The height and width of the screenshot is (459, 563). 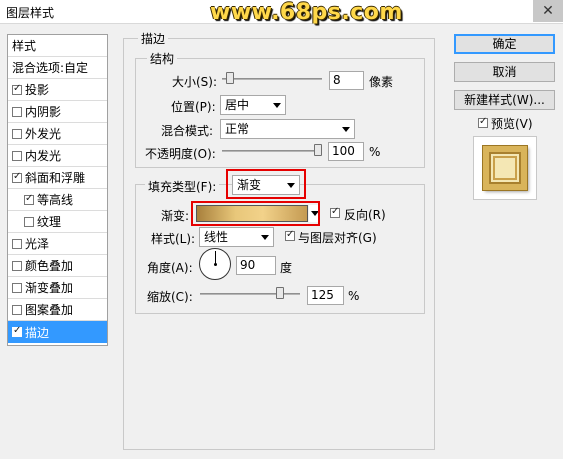 What do you see at coordinates (237, 129) in the screenshot?
I see `blend-mode-value: 正常` at bounding box center [237, 129].